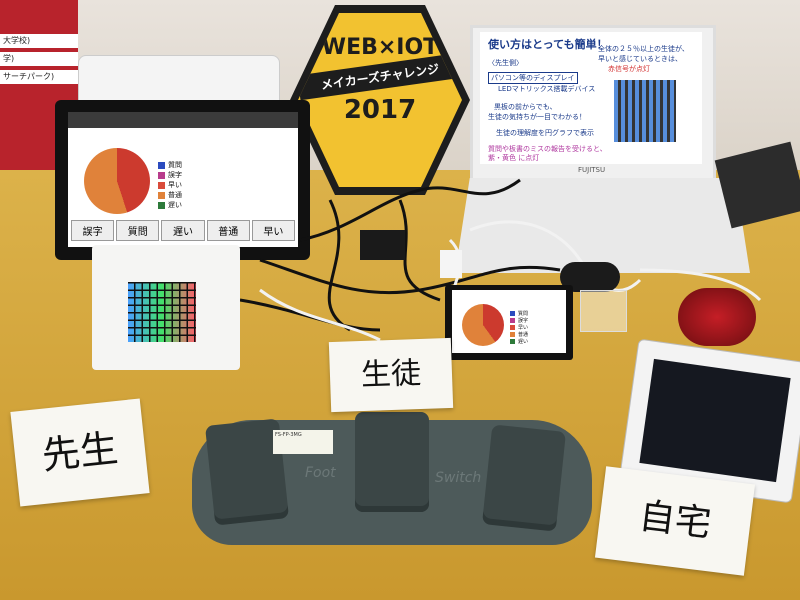 The image size is (800, 600). I want to click on foot-switch-text: Switch, so click(458, 478).